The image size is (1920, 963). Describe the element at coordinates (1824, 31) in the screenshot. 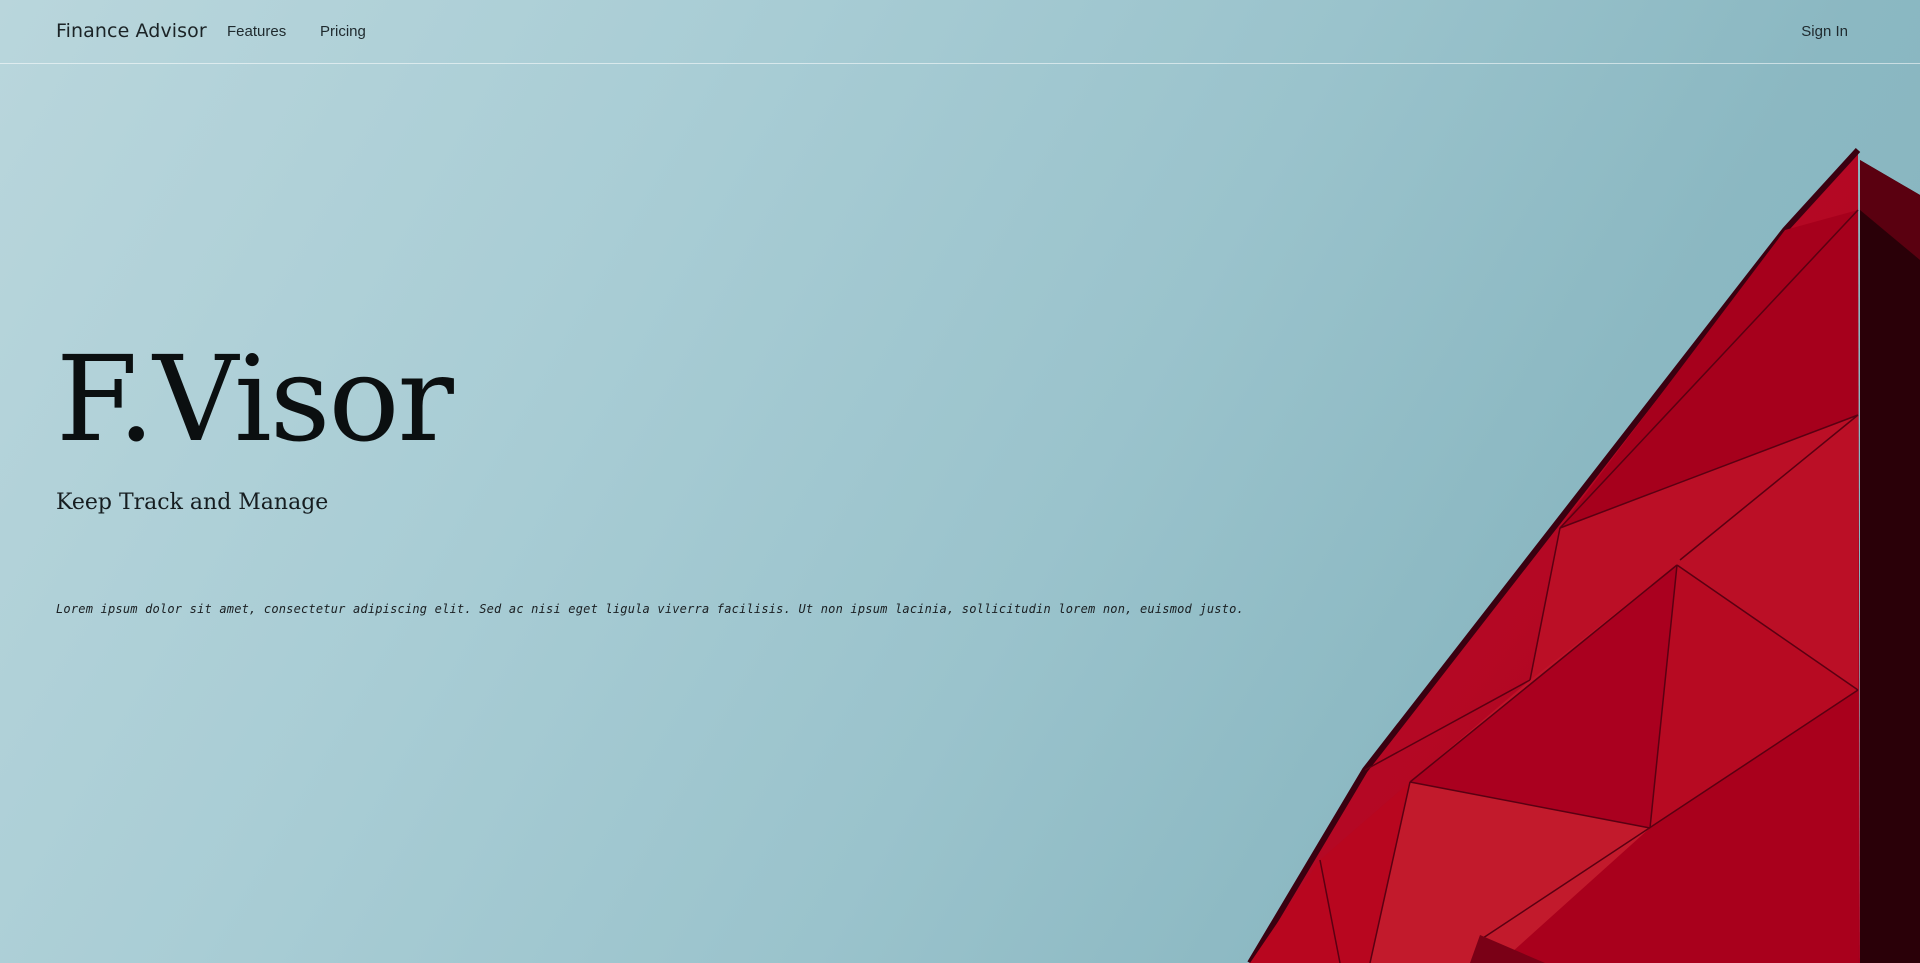

I see `sign-in-link: Sign In` at that location.